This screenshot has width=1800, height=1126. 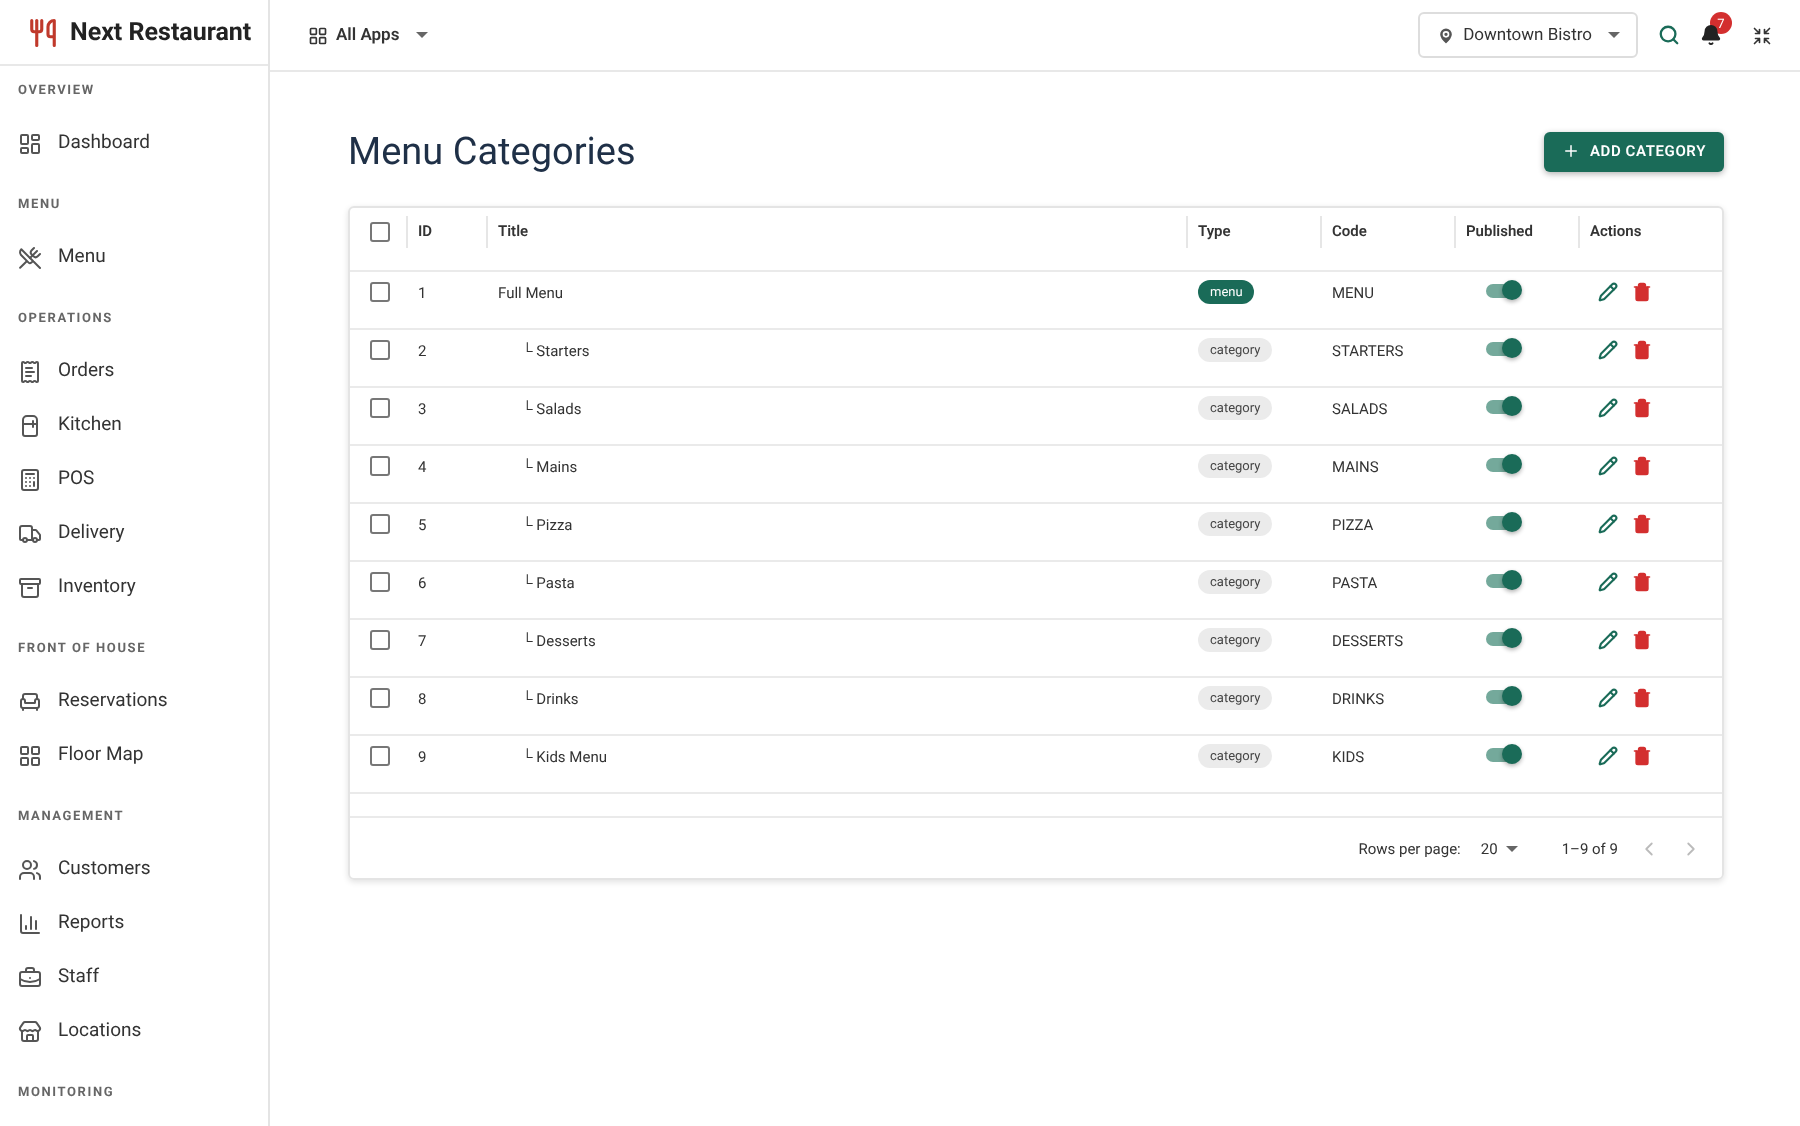 What do you see at coordinates (134, 587) in the screenshot?
I see `sidebar-item: Inventory` at bounding box center [134, 587].